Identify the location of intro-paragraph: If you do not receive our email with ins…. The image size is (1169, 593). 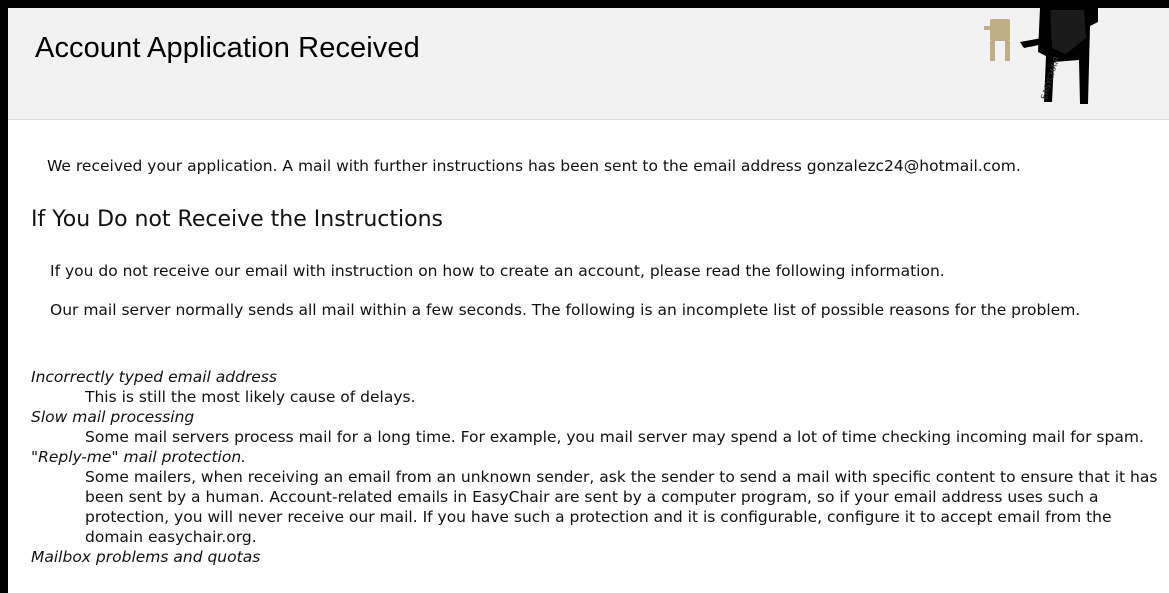
(497, 271).